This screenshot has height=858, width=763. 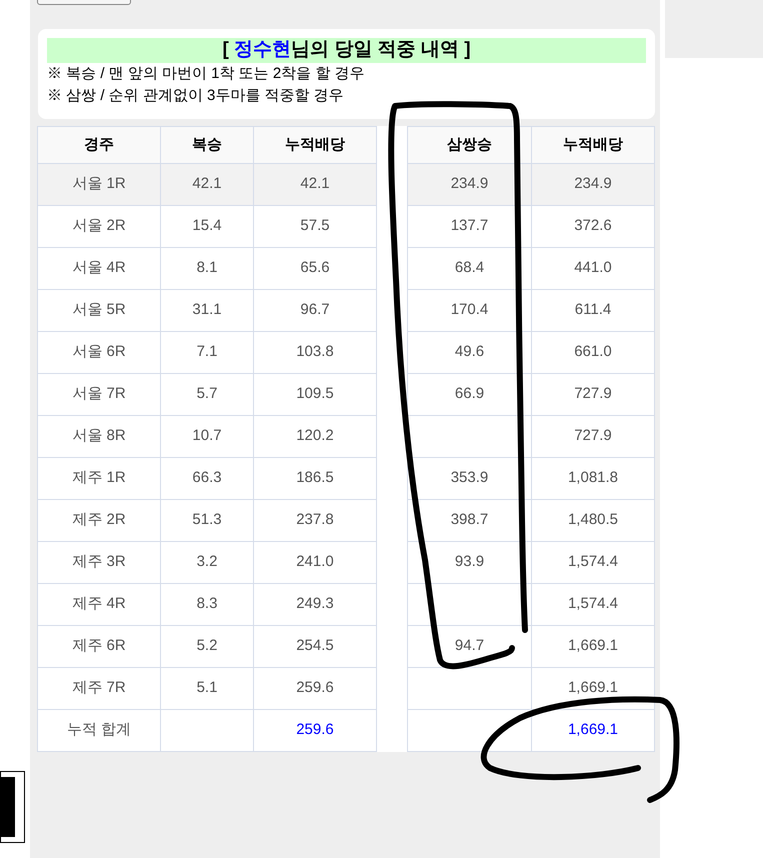 I want to click on column-header: 경주, so click(x=99, y=145).